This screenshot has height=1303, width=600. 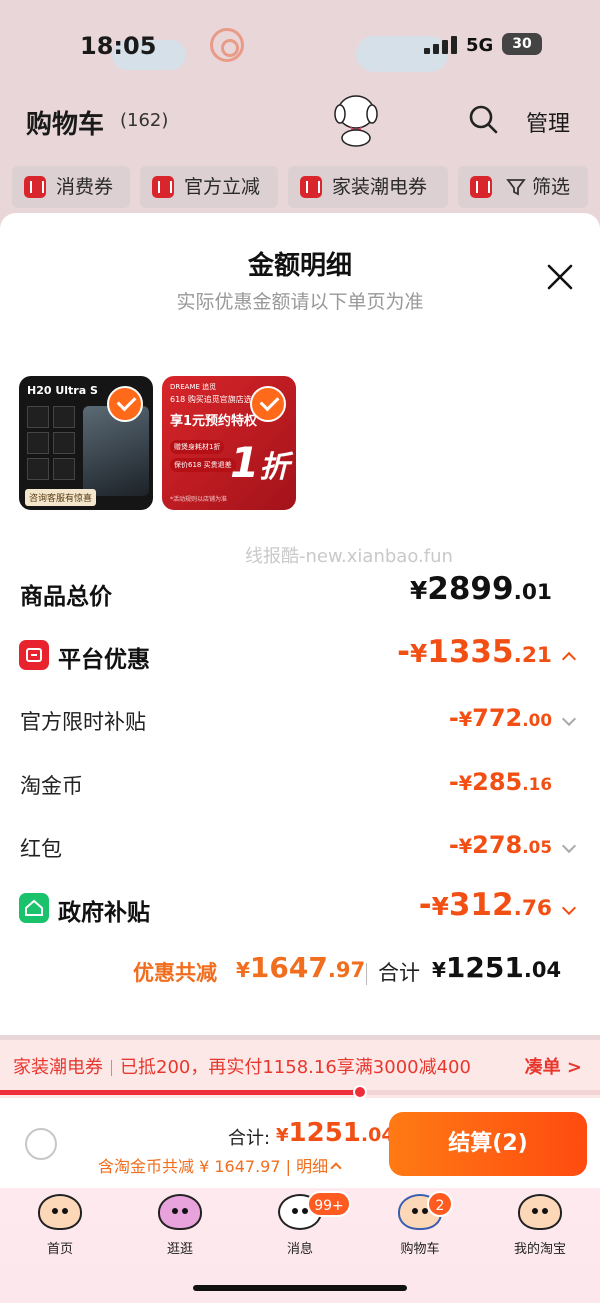 What do you see at coordinates (300, 302) in the screenshot?
I see `sheet-subtitle: 实际优惠金额请以下单页为准` at bounding box center [300, 302].